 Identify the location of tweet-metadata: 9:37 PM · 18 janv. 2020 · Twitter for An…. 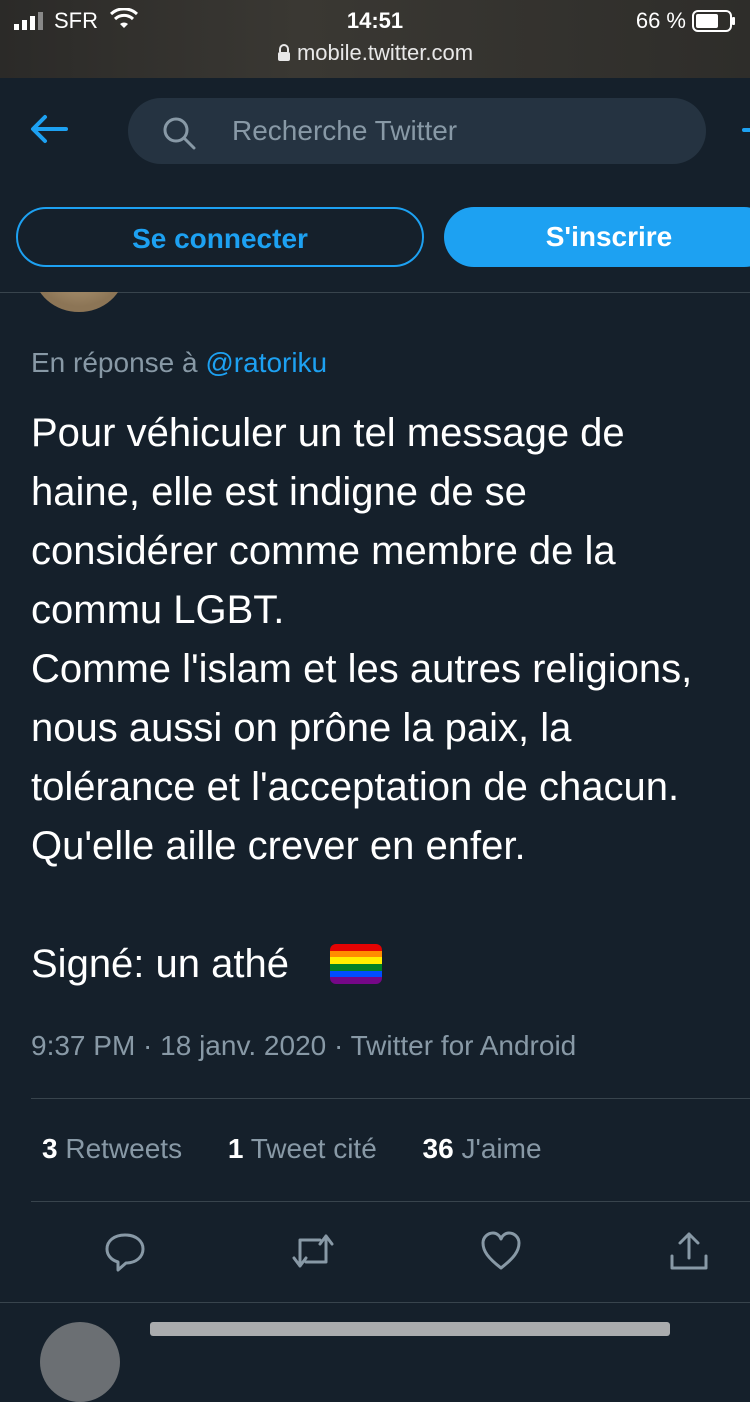
(304, 1045).